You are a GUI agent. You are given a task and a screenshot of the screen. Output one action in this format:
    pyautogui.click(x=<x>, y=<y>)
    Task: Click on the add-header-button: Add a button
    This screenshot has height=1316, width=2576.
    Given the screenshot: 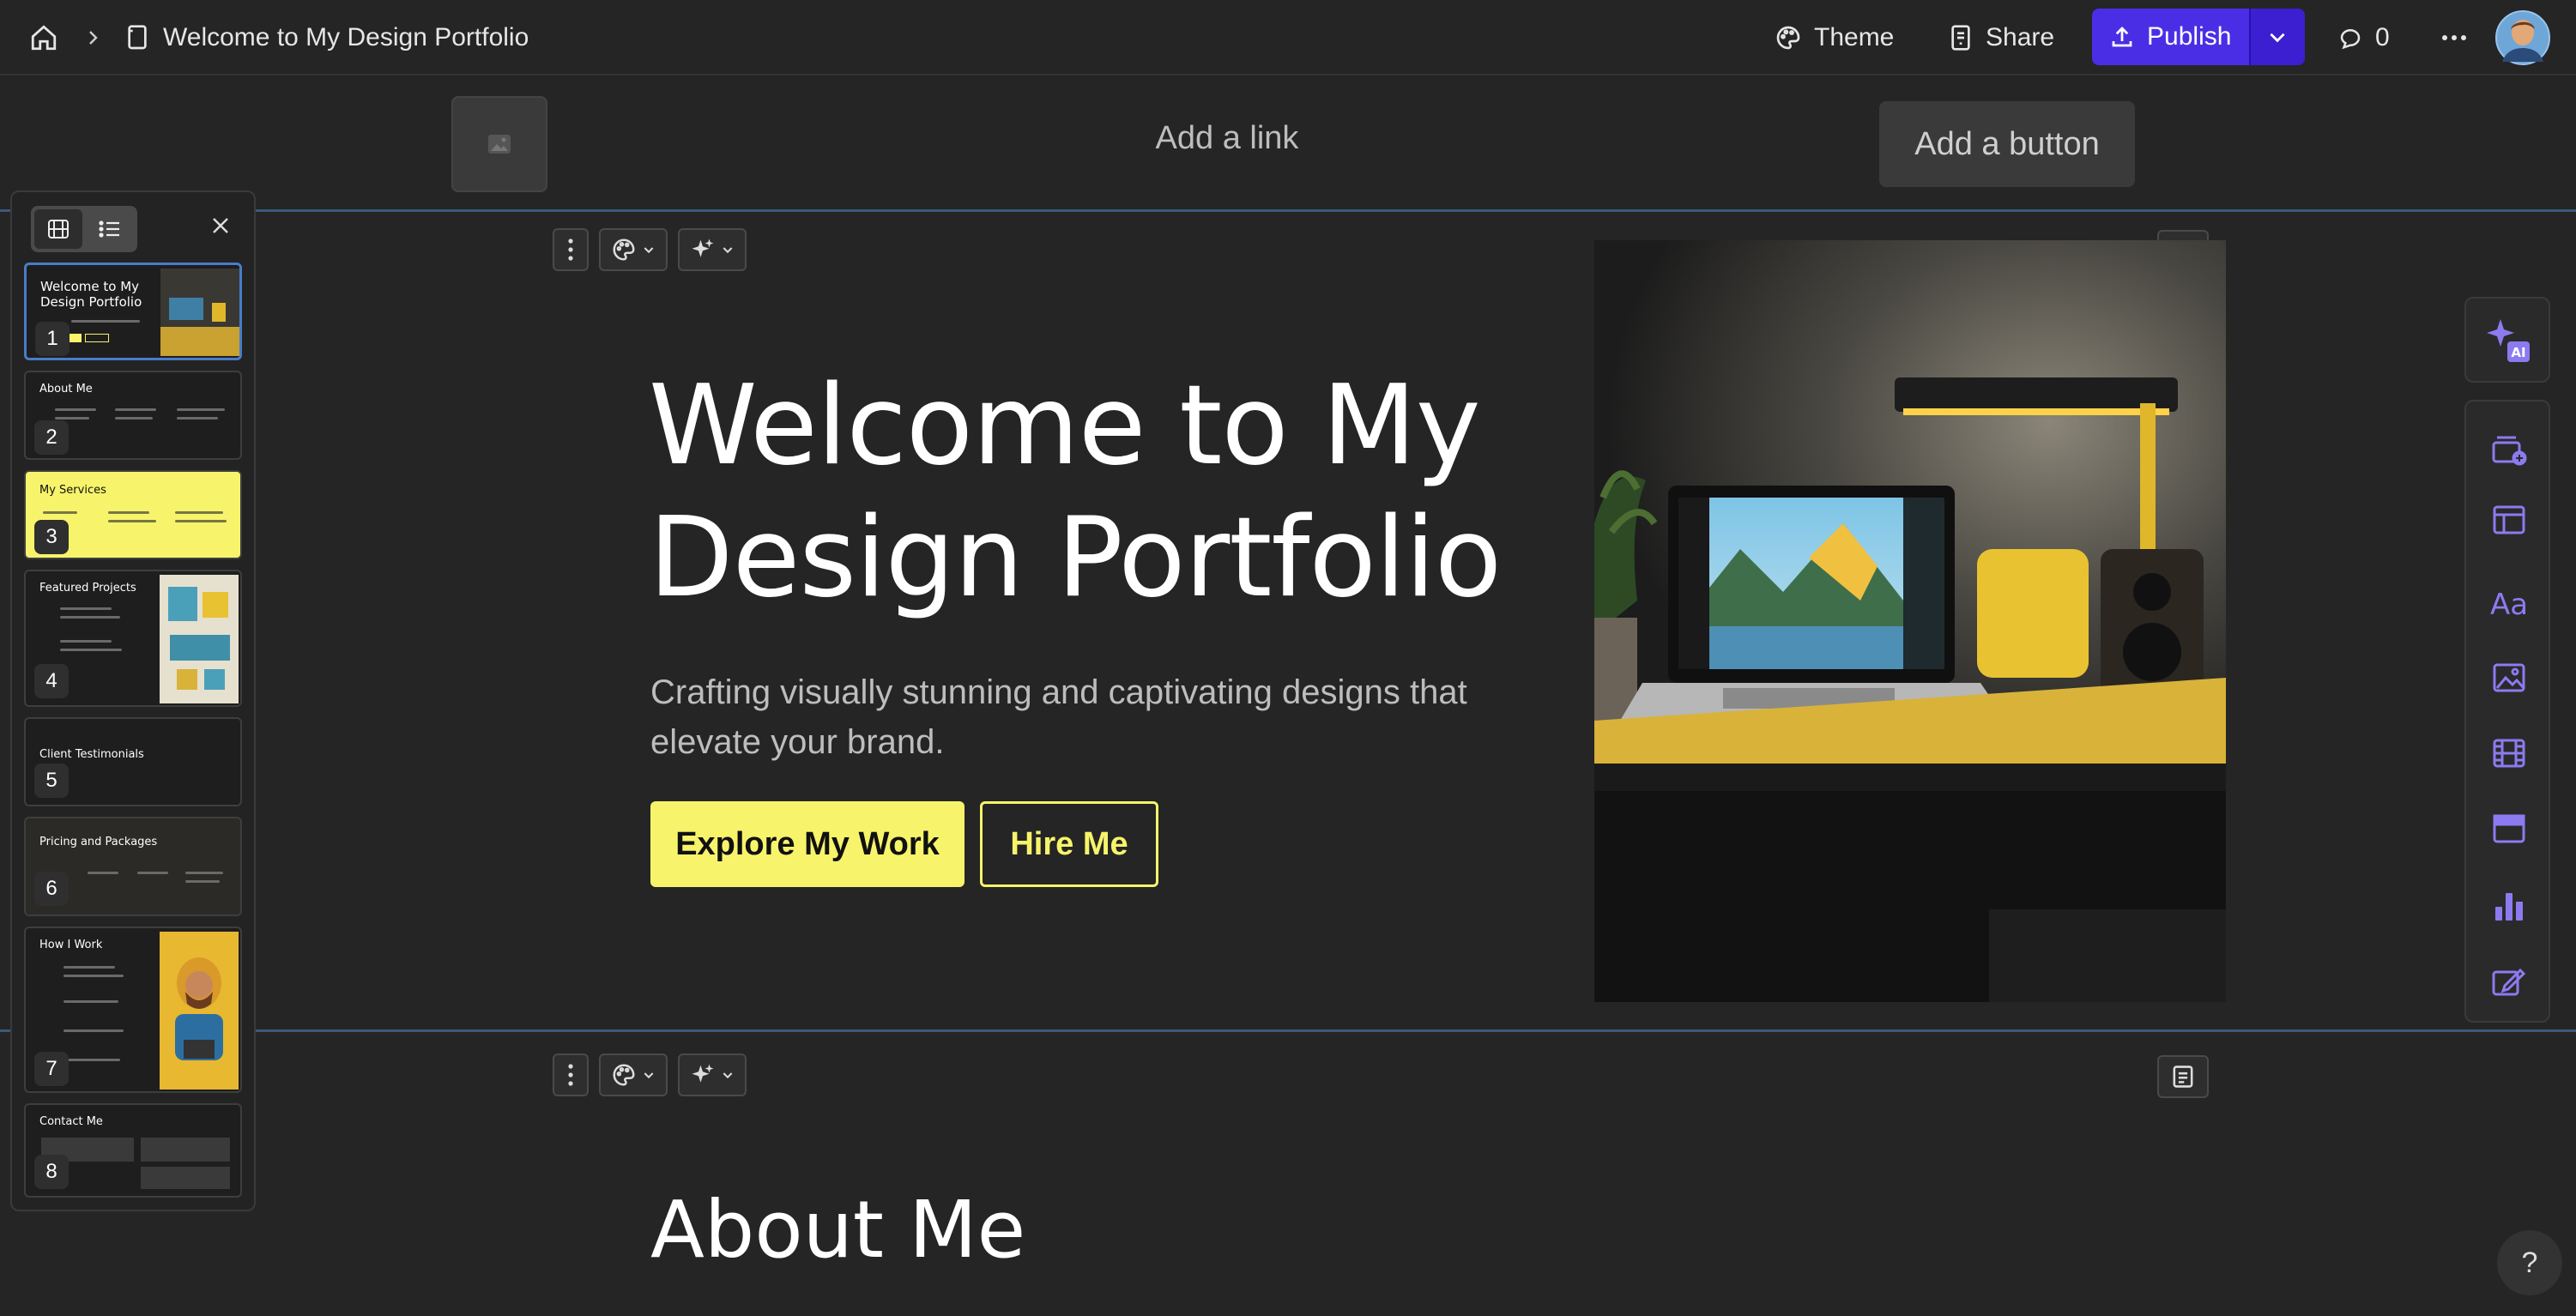 What is the action you would take?
    pyautogui.click(x=2007, y=144)
    